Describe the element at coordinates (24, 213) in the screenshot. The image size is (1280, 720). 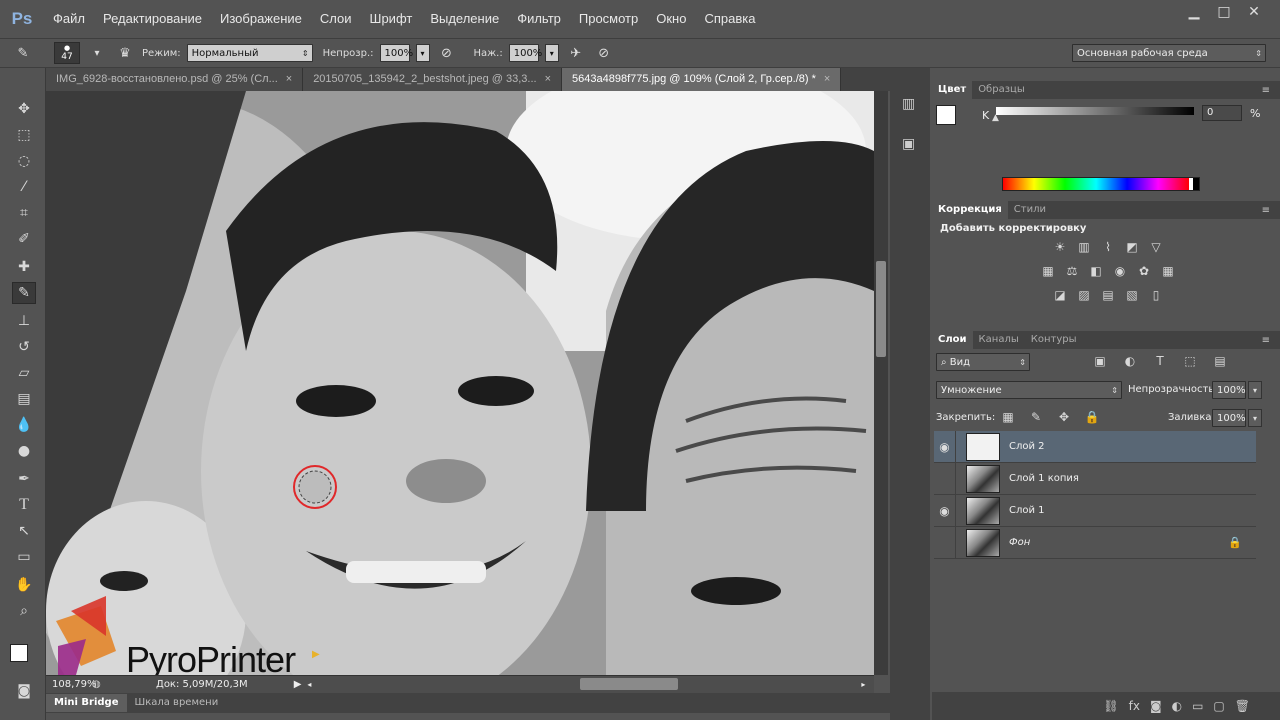
I see `crop-tool-icon: ⌗` at that location.